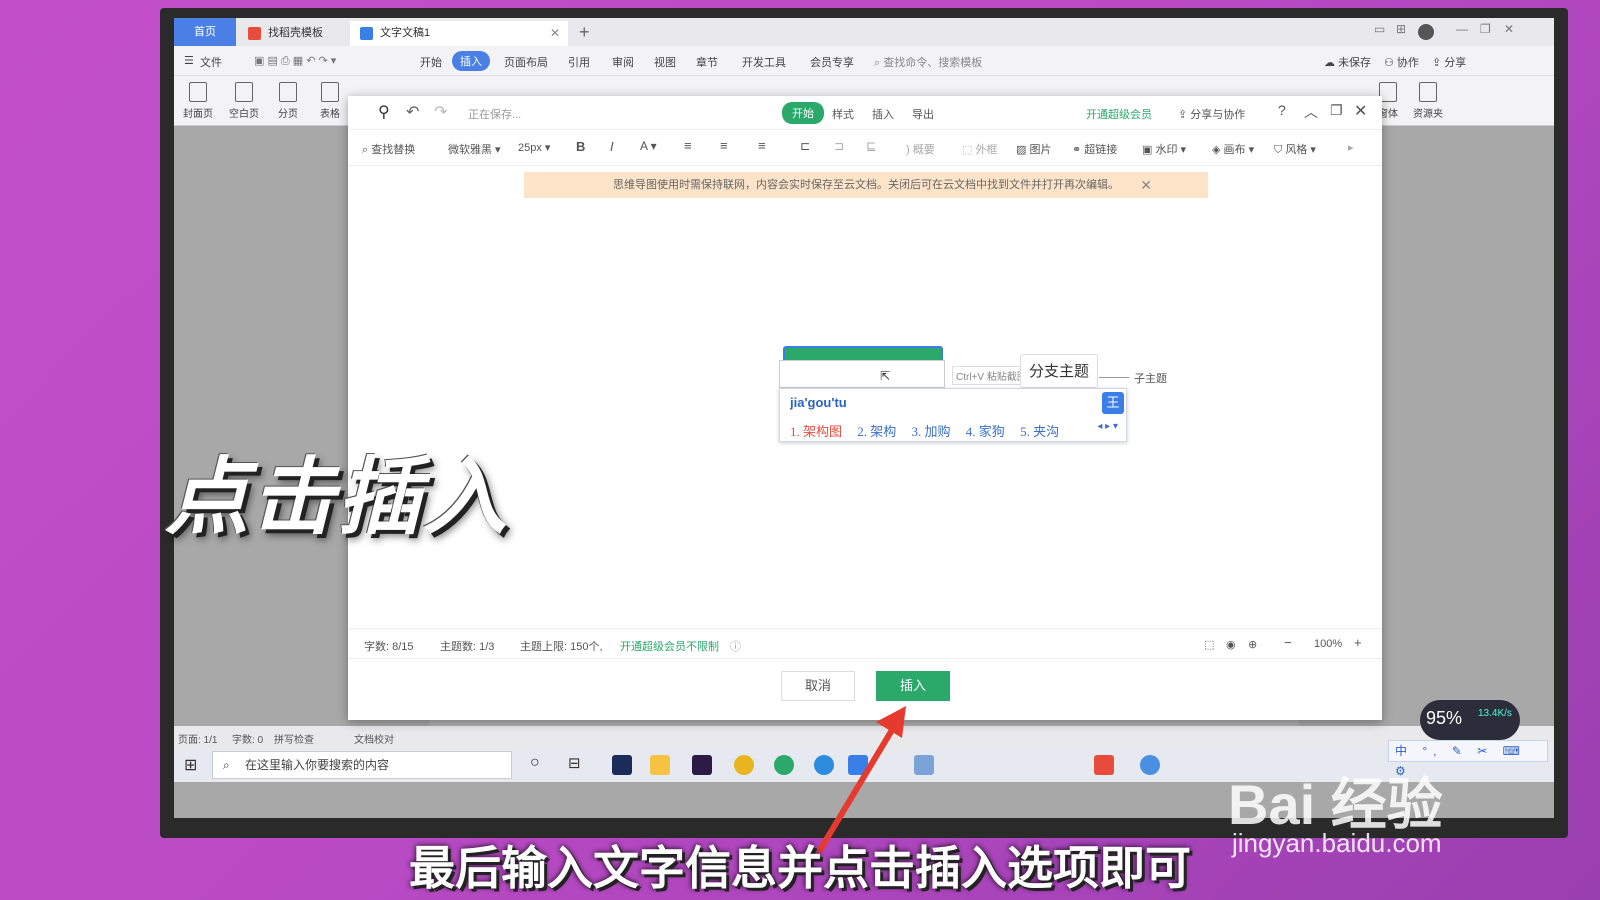  Describe the element at coordinates (337, 497) in the screenshot. I see `big-caption: 点击插入` at that location.